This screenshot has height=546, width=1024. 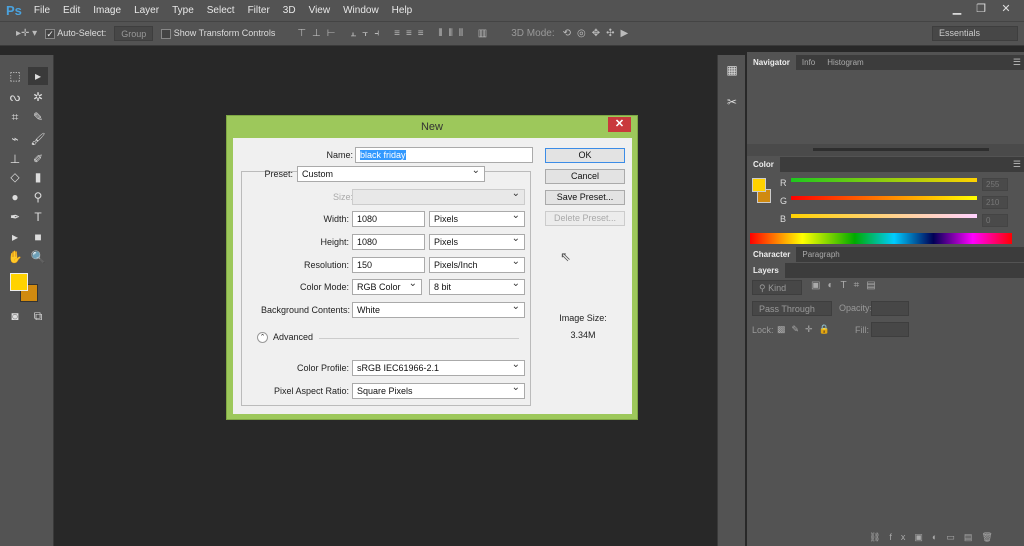 What do you see at coordinates (38, 177) in the screenshot?
I see `gradient-icon: ▮` at bounding box center [38, 177].